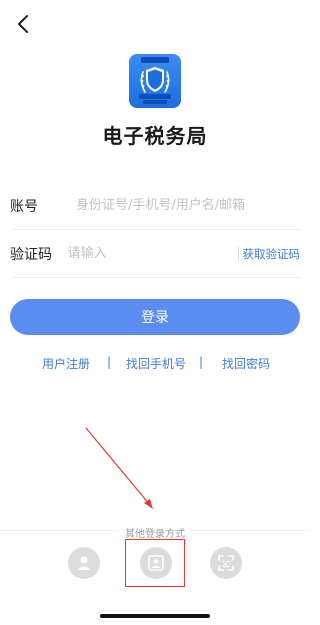 The image size is (320, 625). I want to click on register-link: 用户注册, so click(66, 363).